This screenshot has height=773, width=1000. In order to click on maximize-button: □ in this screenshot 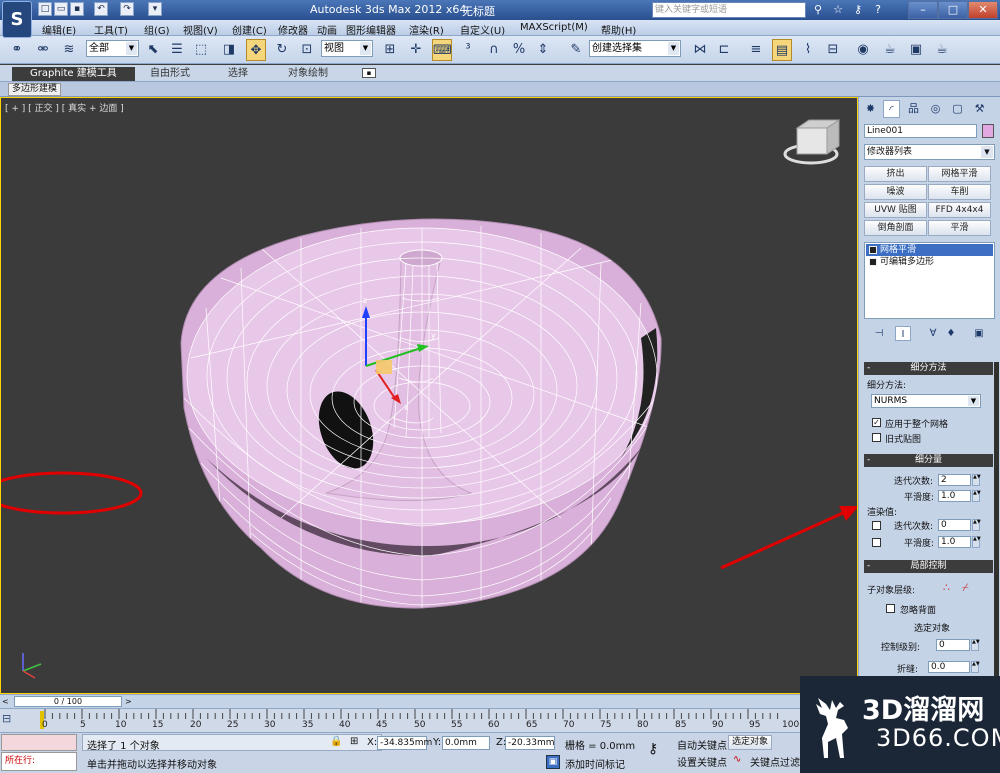, I will do `click(953, 10)`.